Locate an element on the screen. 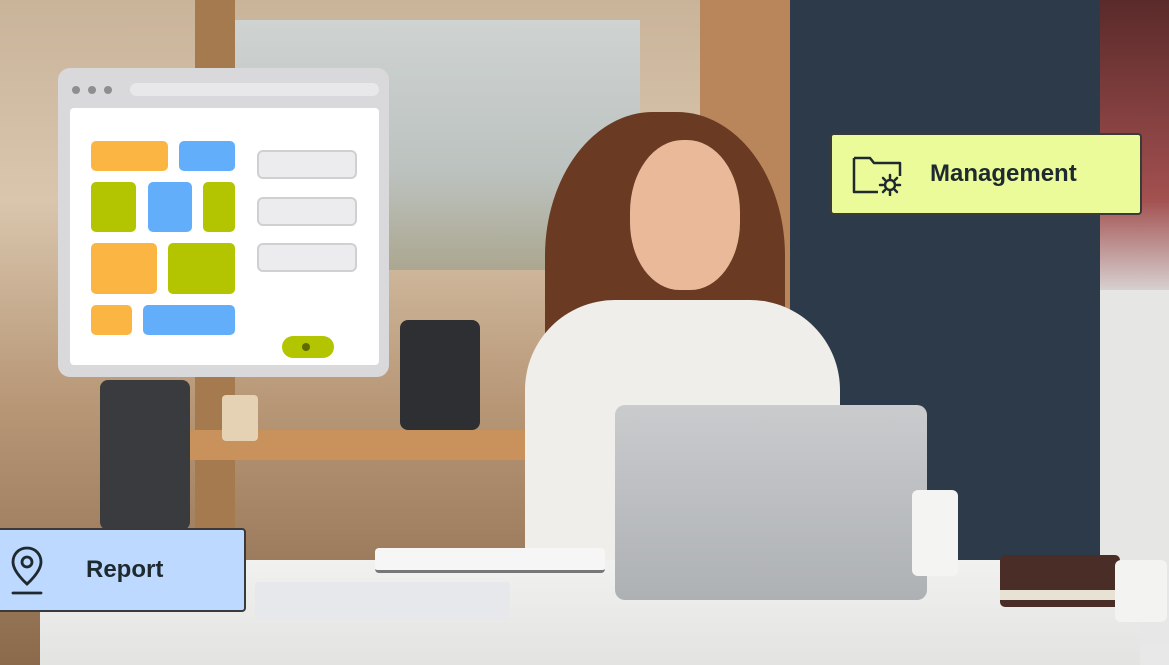 The width and height of the screenshot is (1169, 665). folder-gear-icon is located at coordinates (877, 176).